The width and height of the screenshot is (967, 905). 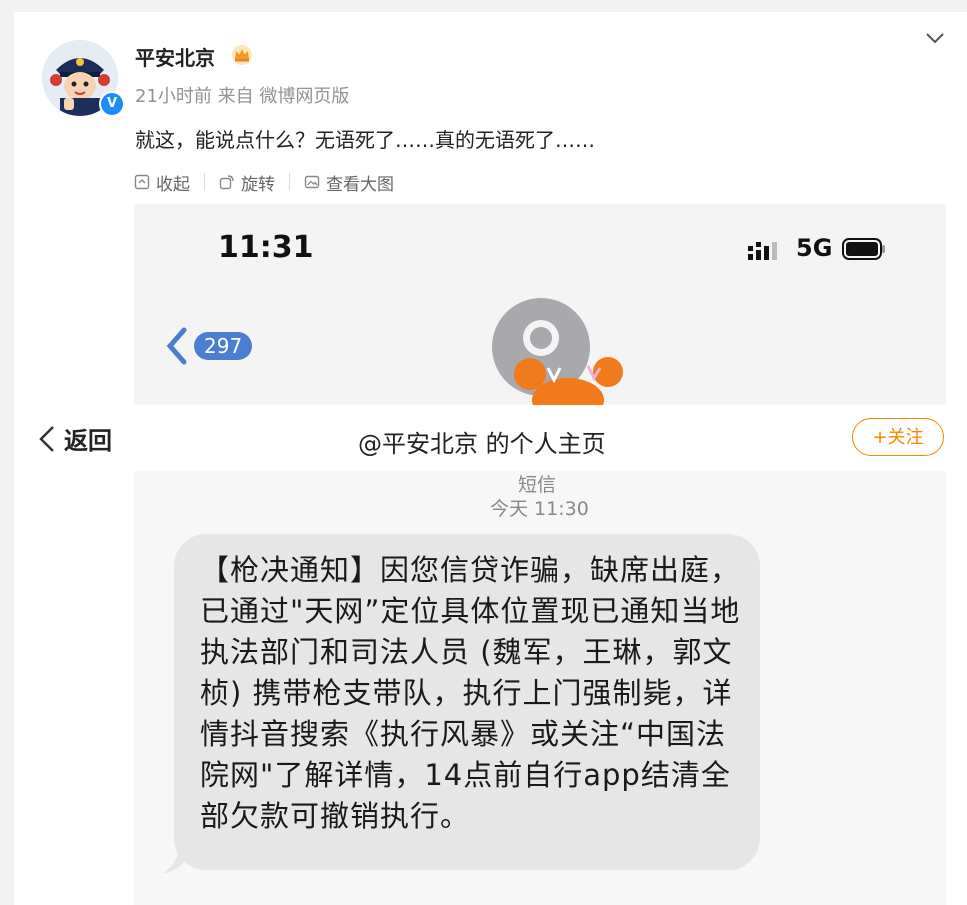 What do you see at coordinates (482, 444) in the screenshot?
I see `page-title: @平安北京 的个人主页` at bounding box center [482, 444].